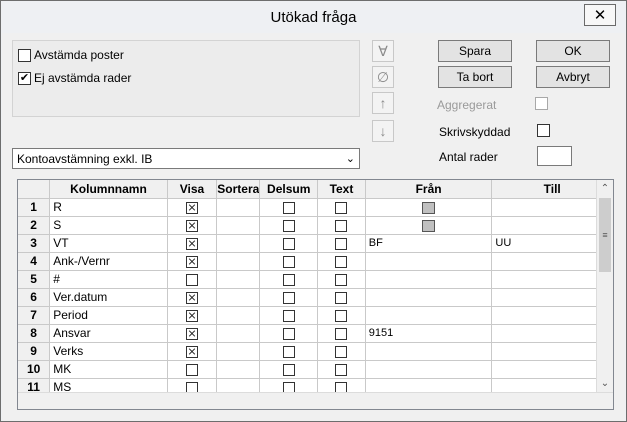 This screenshot has width=627, height=422. What do you see at coordinates (315, 243) in the screenshot?
I see `table-row: 3 VT BF UU` at bounding box center [315, 243].